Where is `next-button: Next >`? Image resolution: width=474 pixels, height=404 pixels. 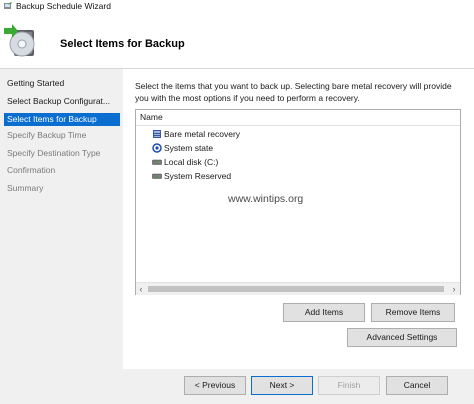
next-button: Next > is located at coordinates (282, 385).